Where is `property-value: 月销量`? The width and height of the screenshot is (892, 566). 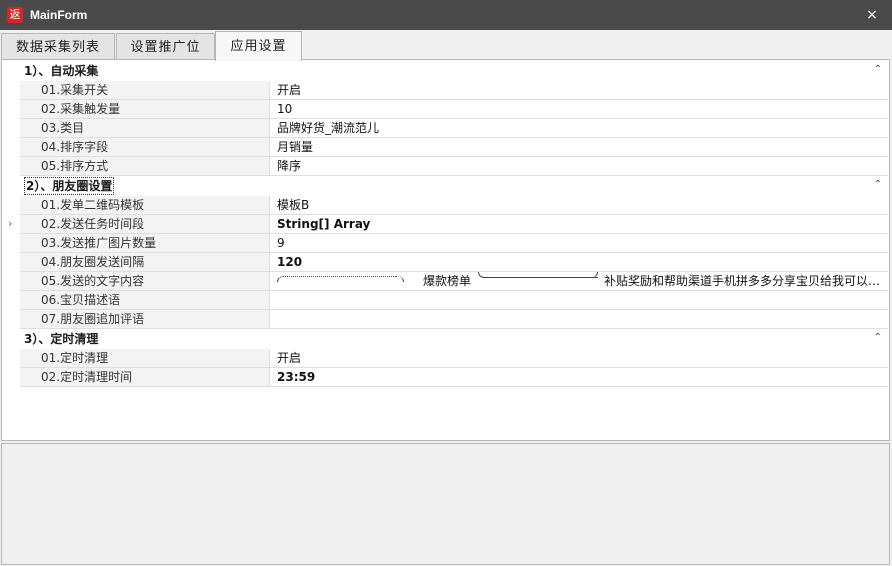 property-value: 月销量 is located at coordinates (579, 147).